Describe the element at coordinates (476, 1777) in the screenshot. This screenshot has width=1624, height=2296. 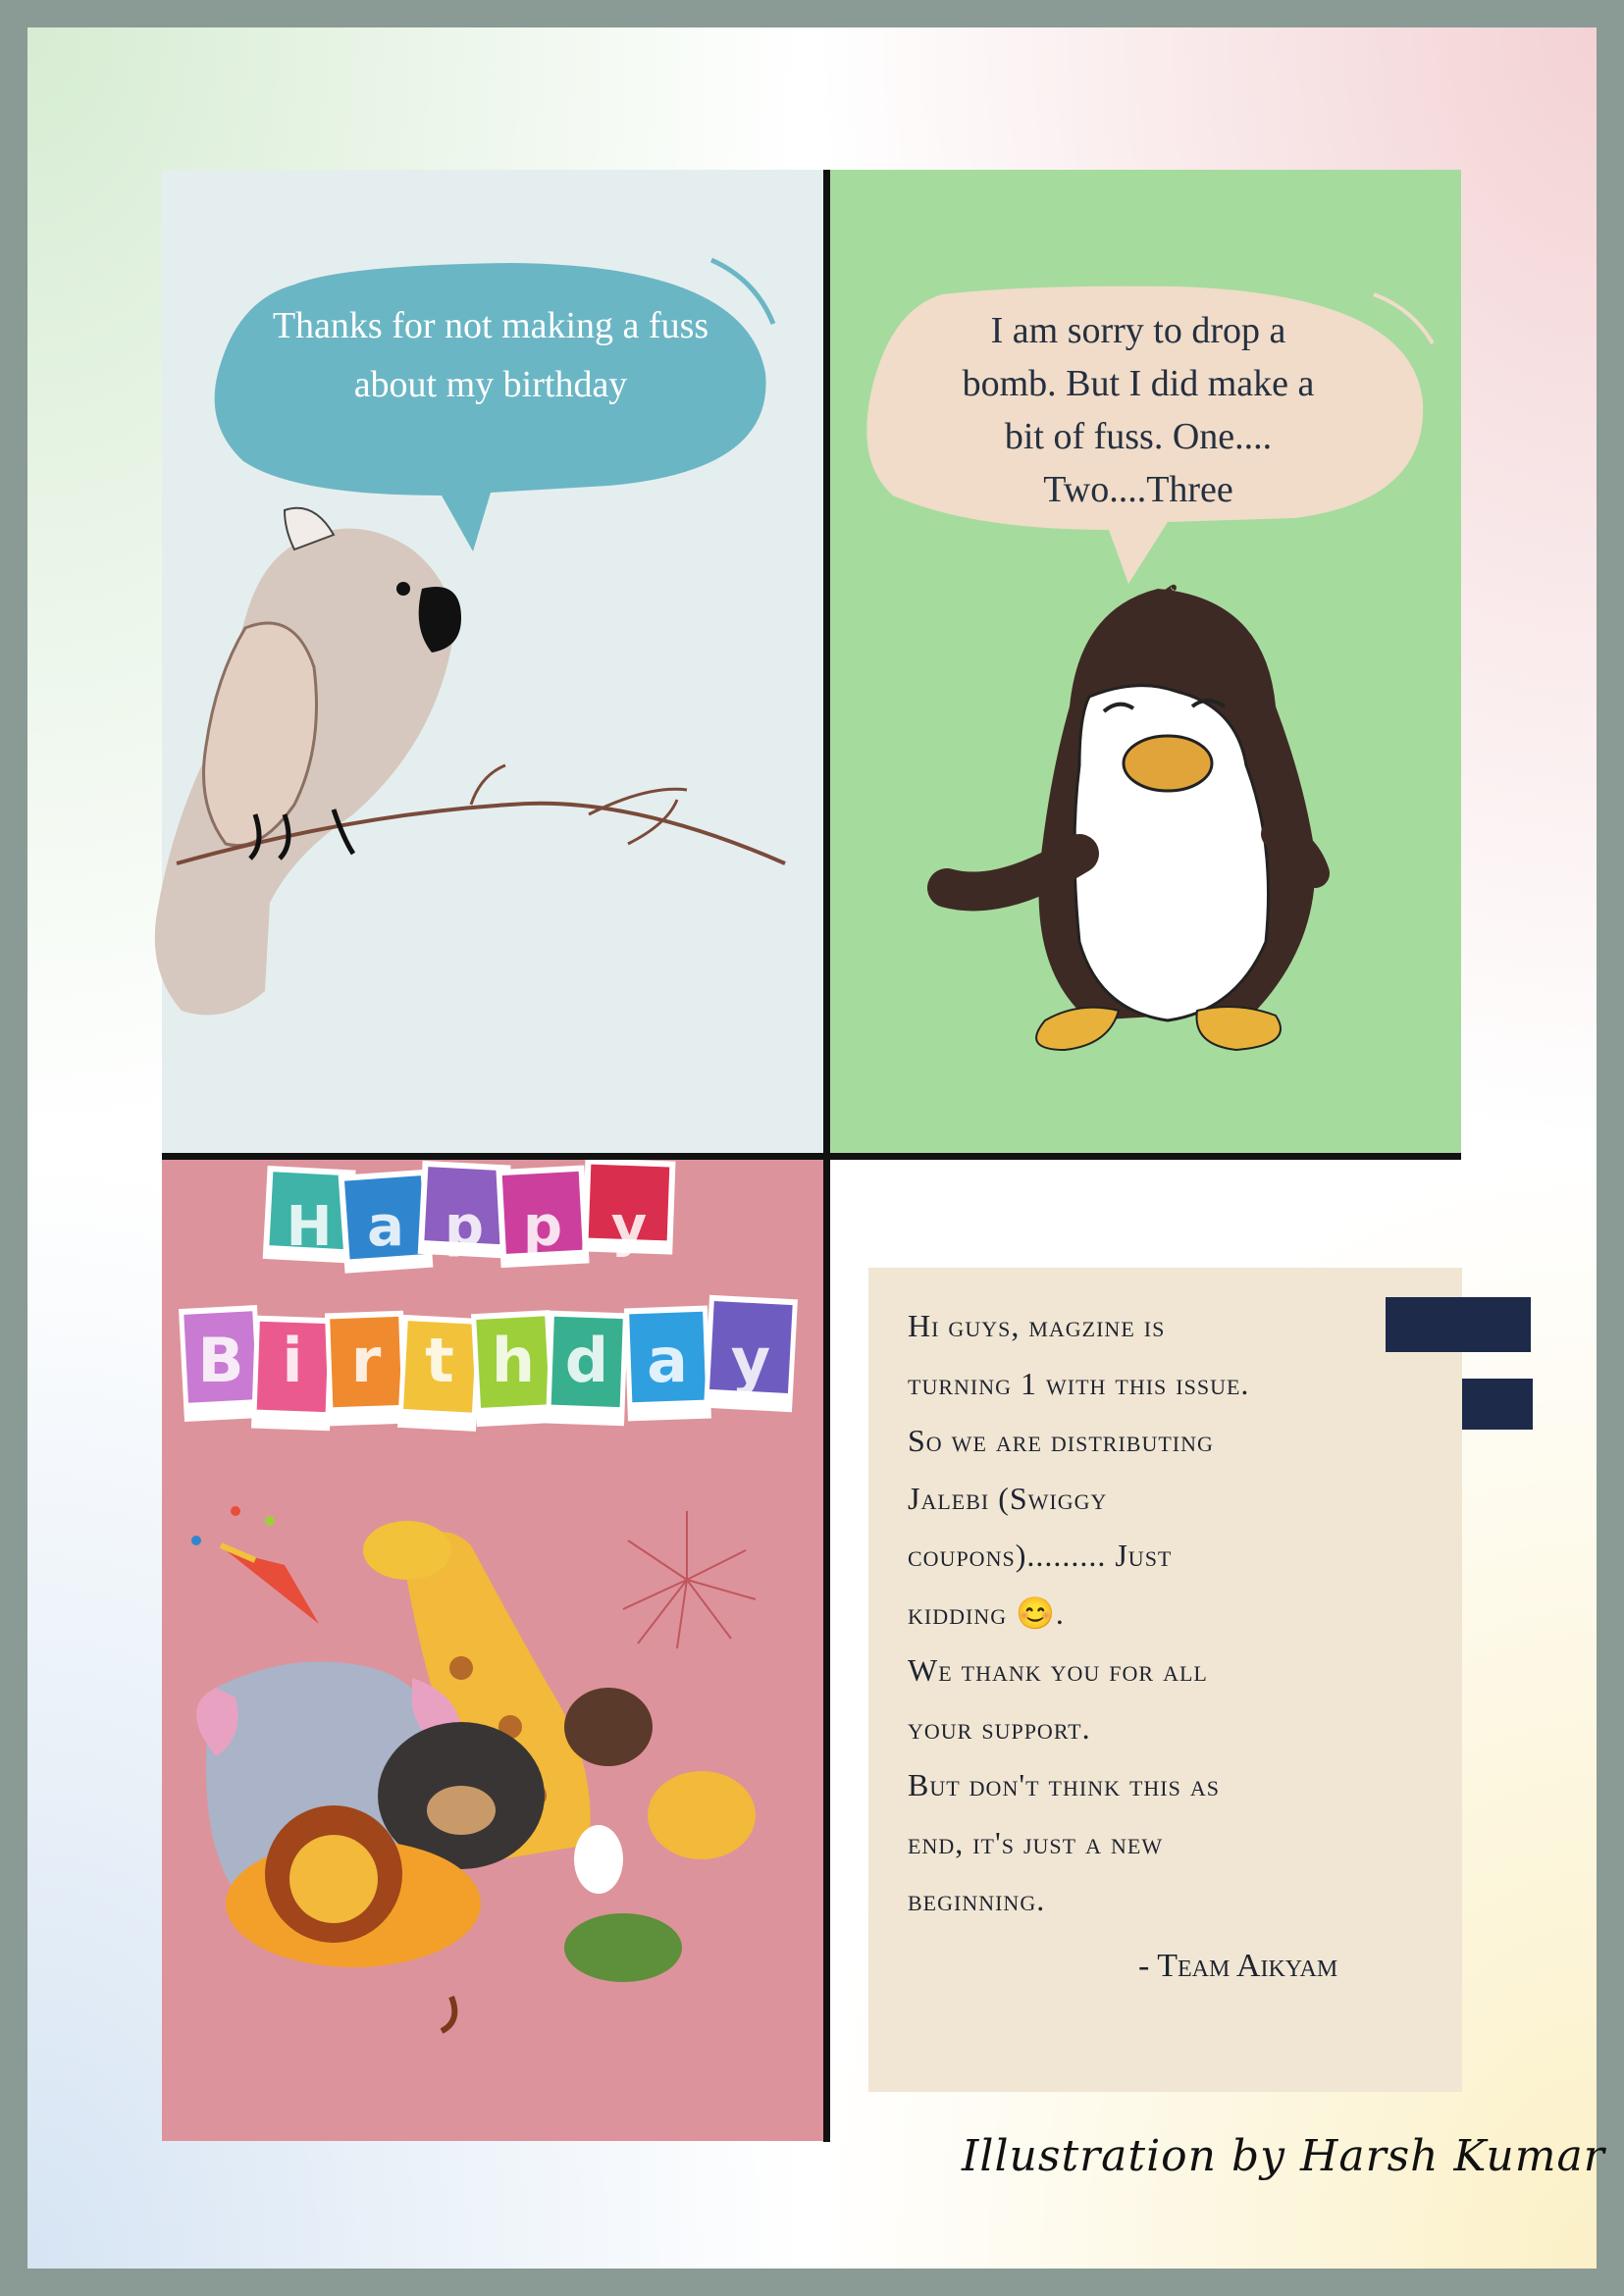
I see `animal-group-illustration` at that location.